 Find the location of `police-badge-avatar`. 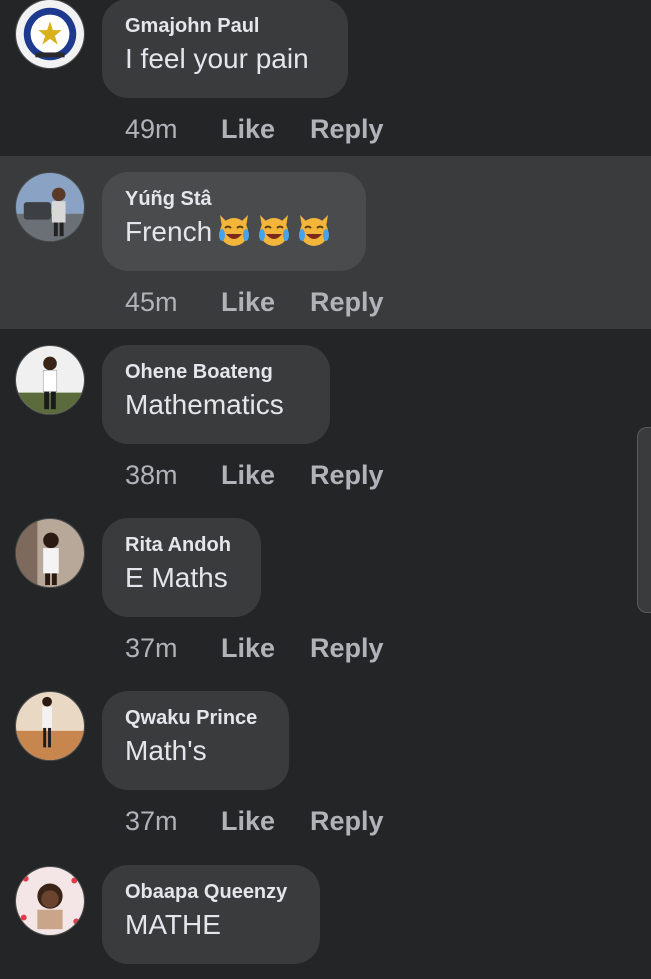

police-badge-avatar is located at coordinates (50, 34).